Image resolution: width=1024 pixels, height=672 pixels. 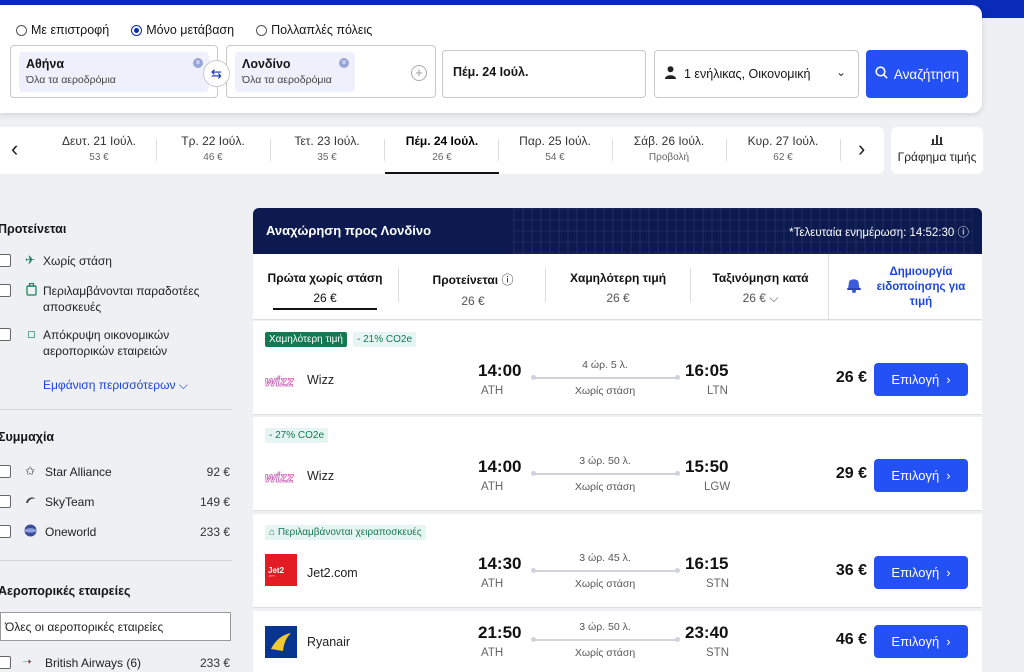 I want to click on all-airlines-label: Όλες οι αεροπορικές εταιρείες, so click(x=84, y=627).